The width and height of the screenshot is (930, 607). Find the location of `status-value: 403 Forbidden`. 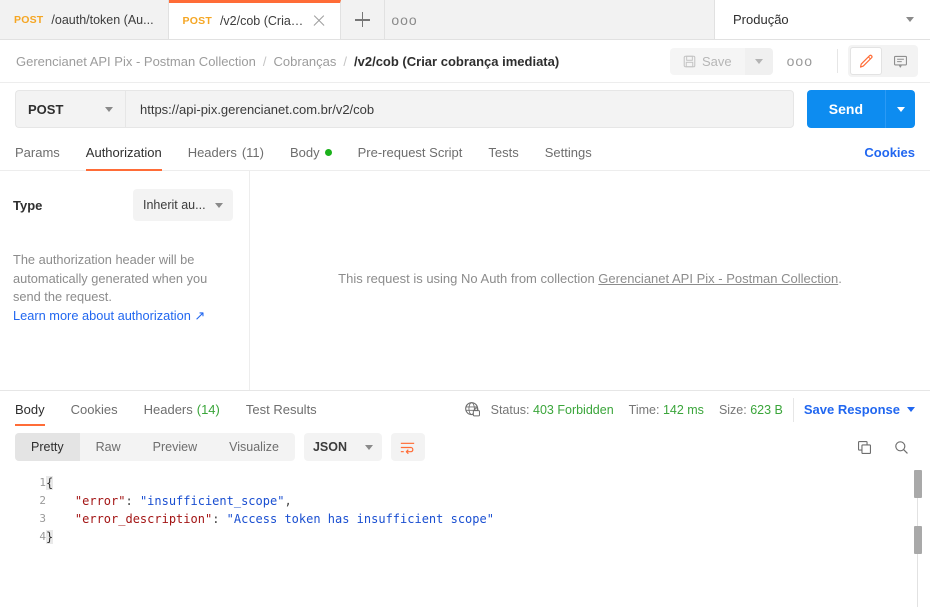

status-value: 403 Forbidden is located at coordinates (573, 409).